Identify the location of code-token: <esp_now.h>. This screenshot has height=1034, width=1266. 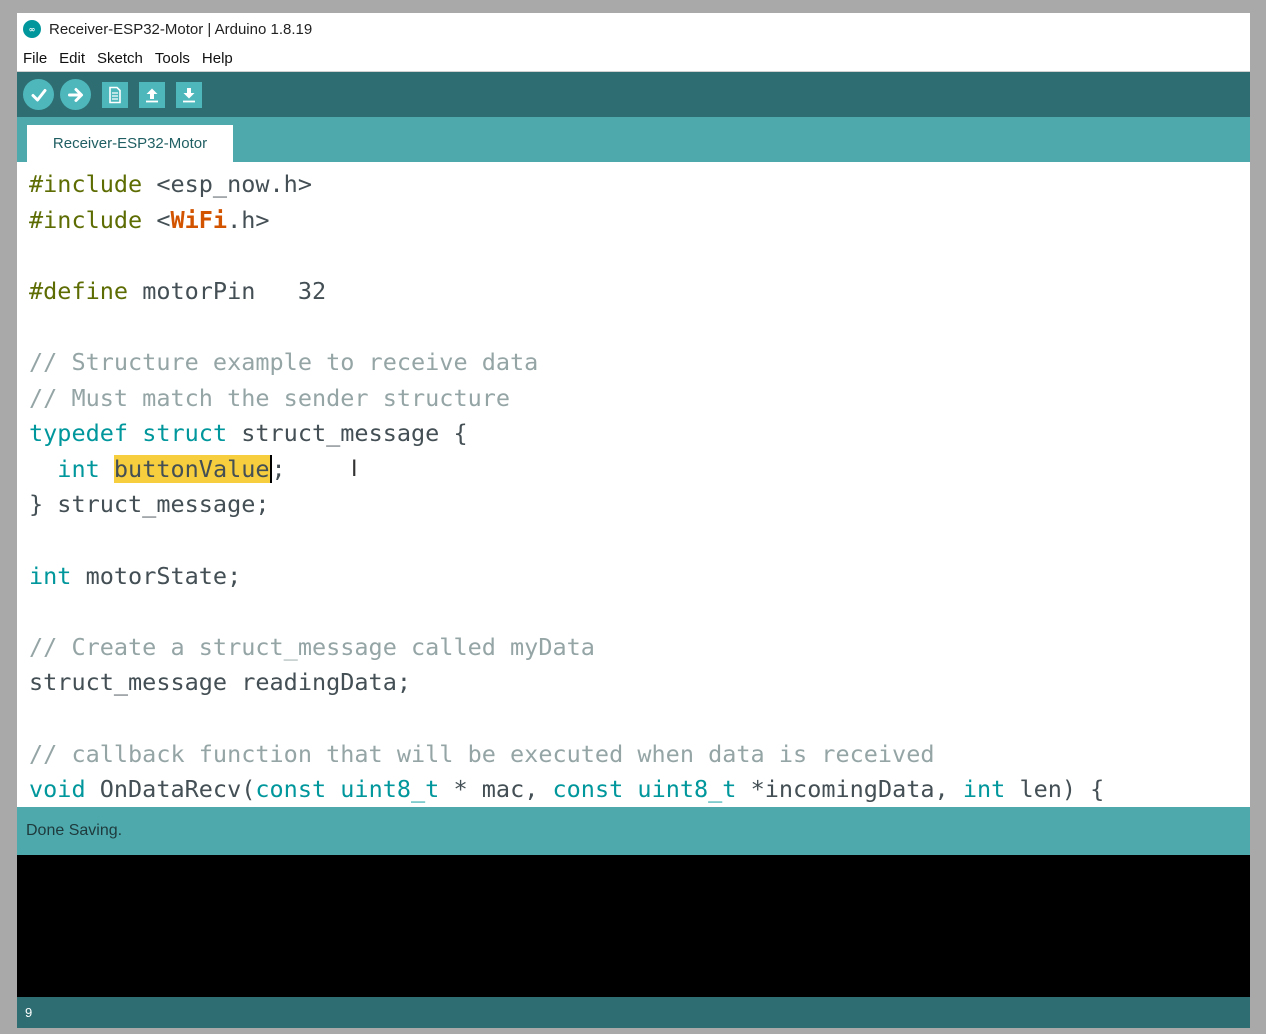
(227, 184).